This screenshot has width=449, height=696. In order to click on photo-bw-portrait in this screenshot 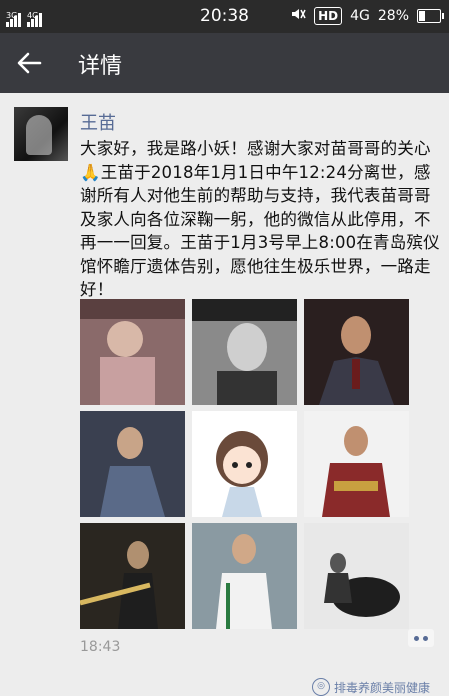, I will do `click(244, 352)`.